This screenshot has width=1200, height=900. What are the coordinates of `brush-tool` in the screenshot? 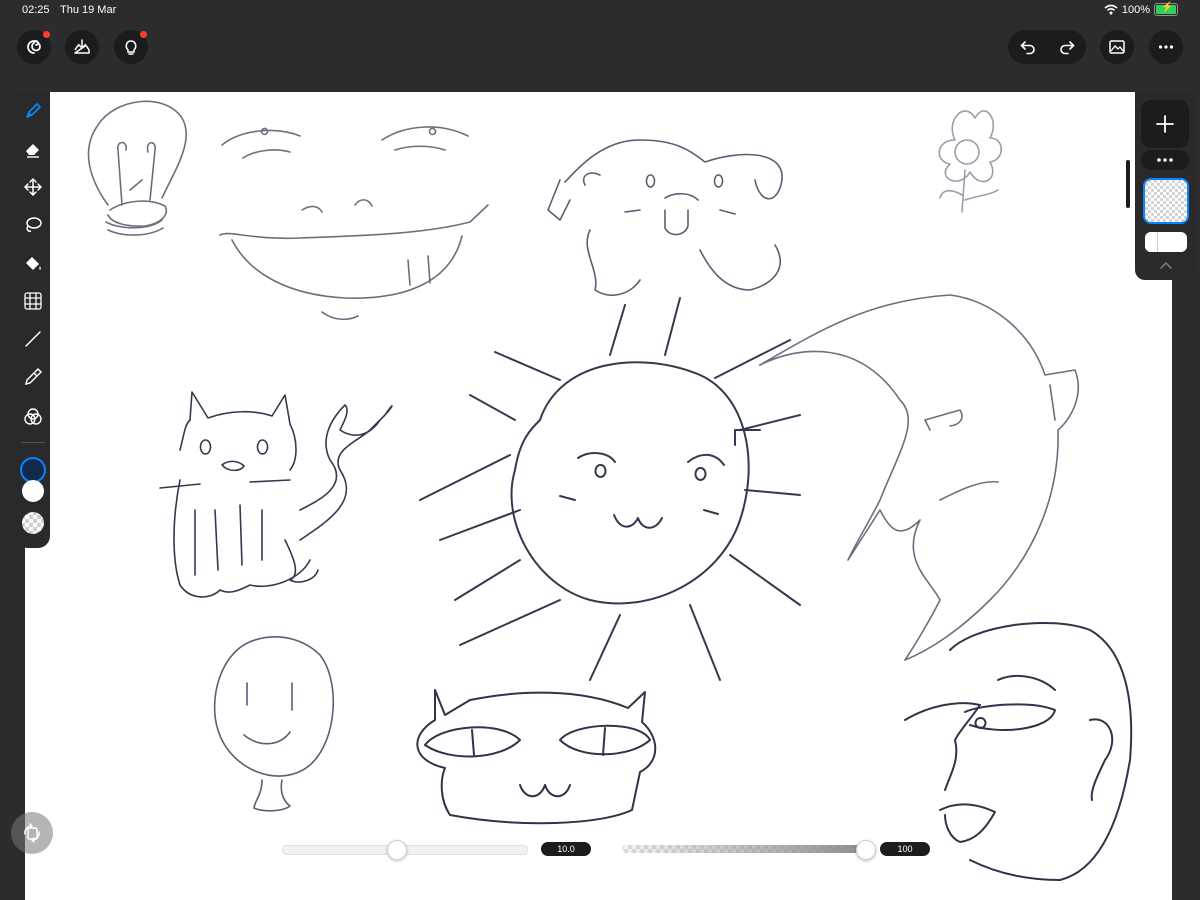 It's located at (33, 111).